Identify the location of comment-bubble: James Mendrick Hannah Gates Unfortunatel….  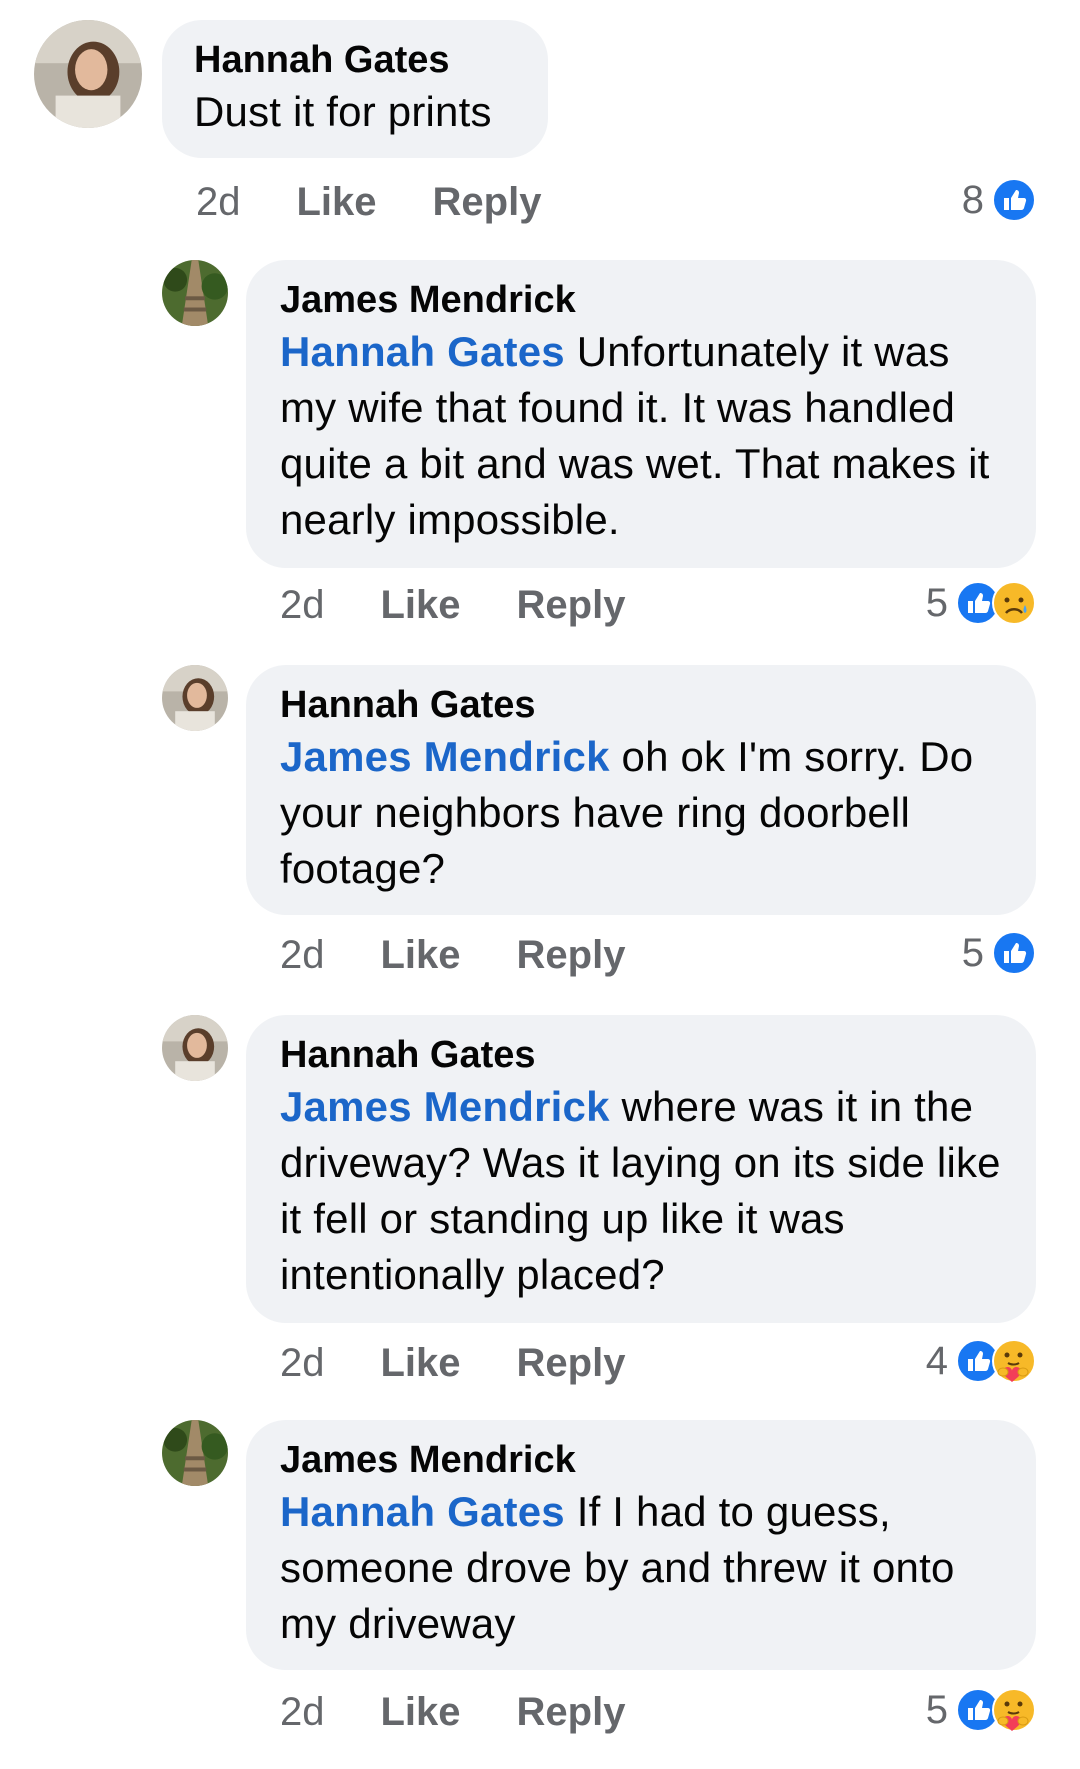
(641, 414).